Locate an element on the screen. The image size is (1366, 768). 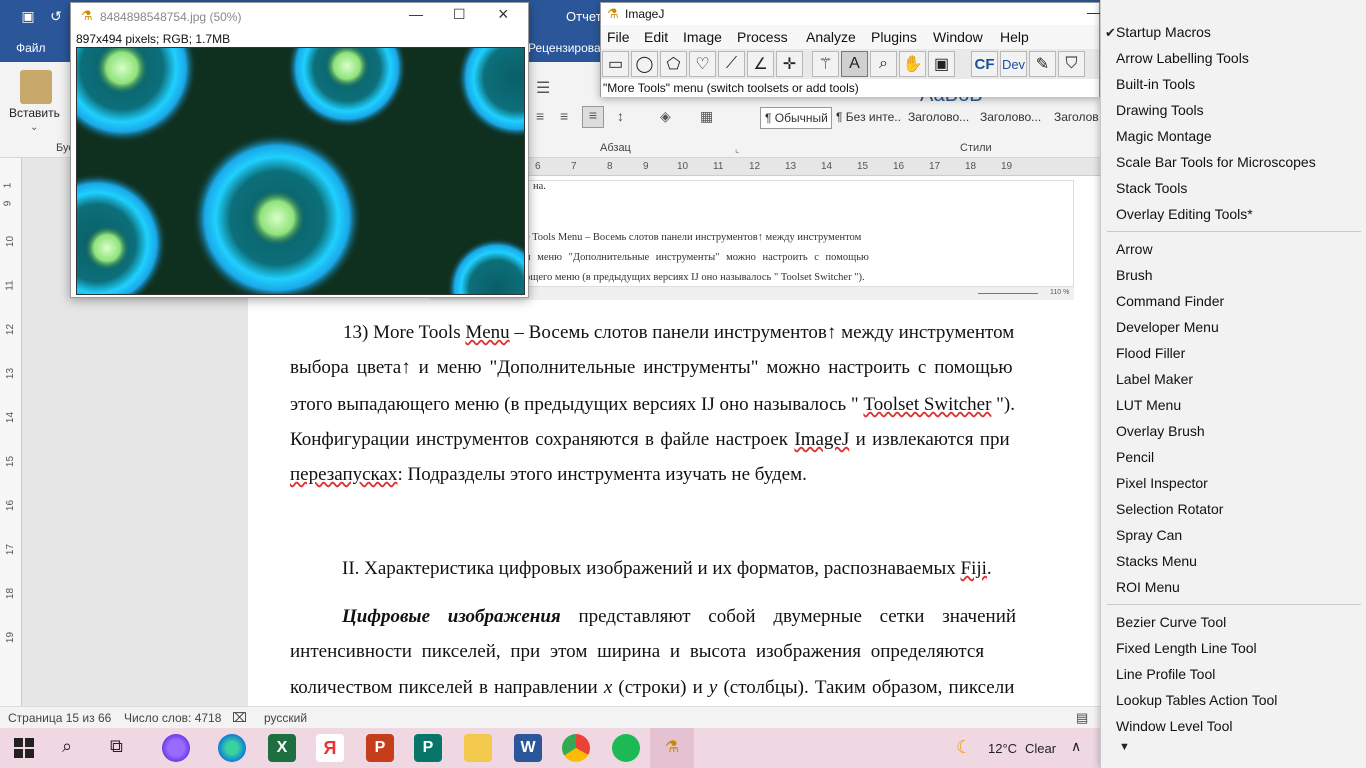
polygon-tool-icon: ⬠ is located at coordinates (673, 64).